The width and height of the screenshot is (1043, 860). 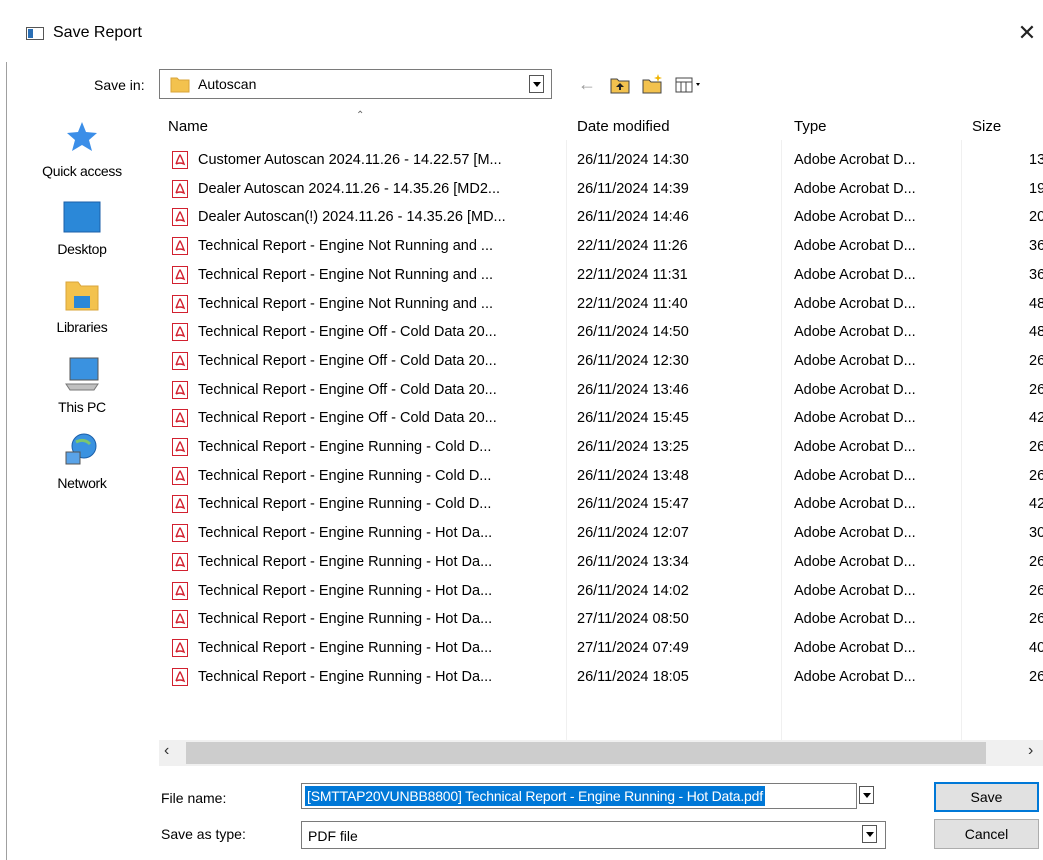 What do you see at coordinates (333, 836) in the screenshot?
I see `save-as-type-value: PDF file` at bounding box center [333, 836].